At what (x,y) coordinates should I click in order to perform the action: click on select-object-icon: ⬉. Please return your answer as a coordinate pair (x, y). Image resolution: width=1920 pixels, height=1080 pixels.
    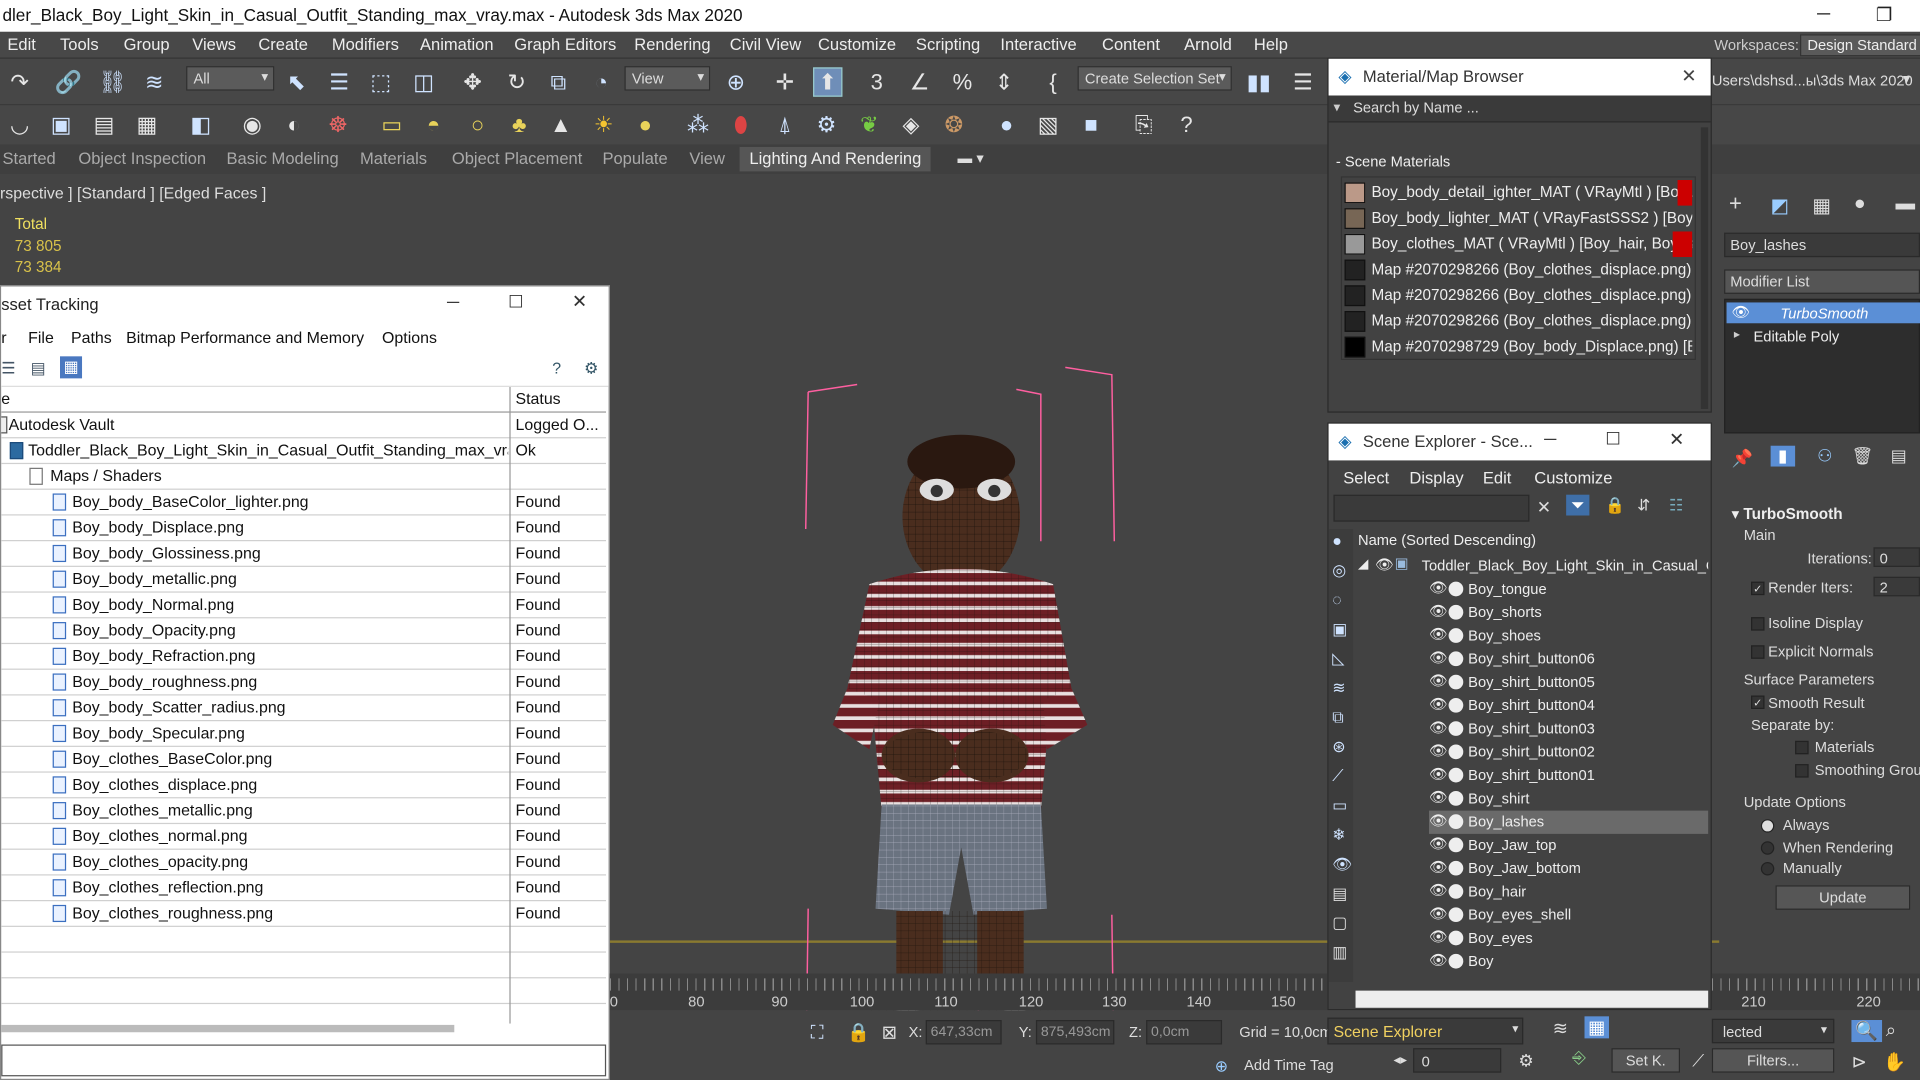
    Looking at the image, I should click on (296, 81).